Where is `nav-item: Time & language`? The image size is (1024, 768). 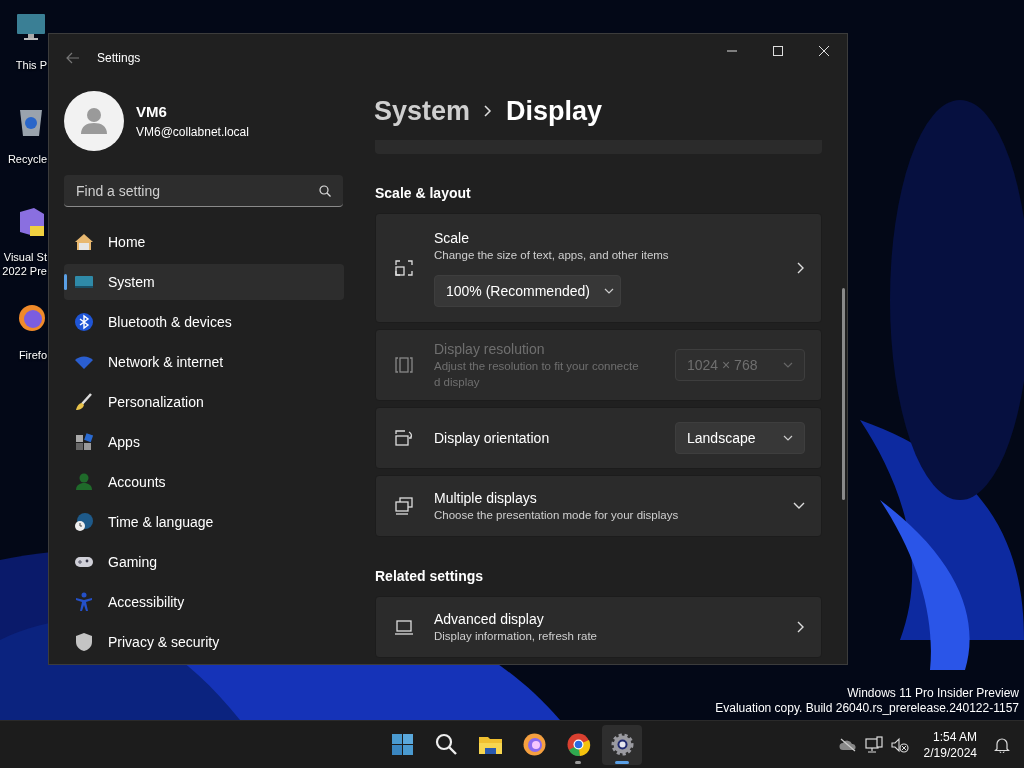 nav-item: Time & language is located at coordinates (204, 522).